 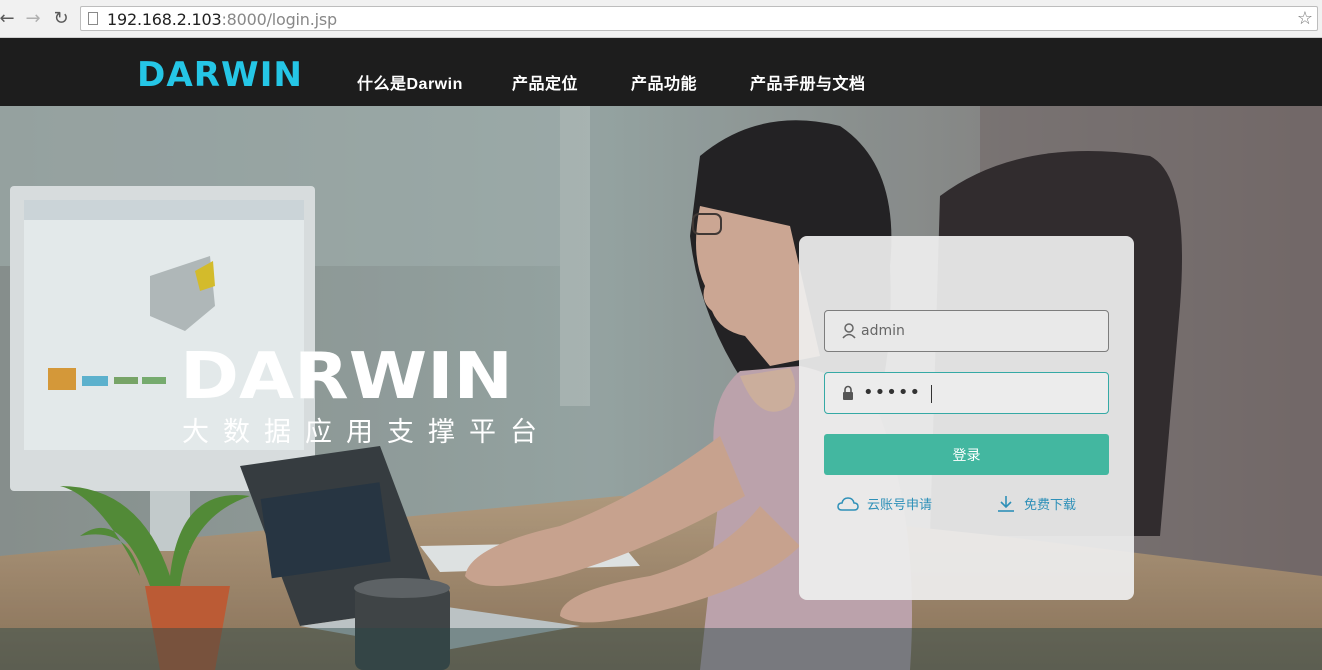 What do you see at coordinates (966, 393) in the screenshot?
I see `password-field: •••••` at bounding box center [966, 393].